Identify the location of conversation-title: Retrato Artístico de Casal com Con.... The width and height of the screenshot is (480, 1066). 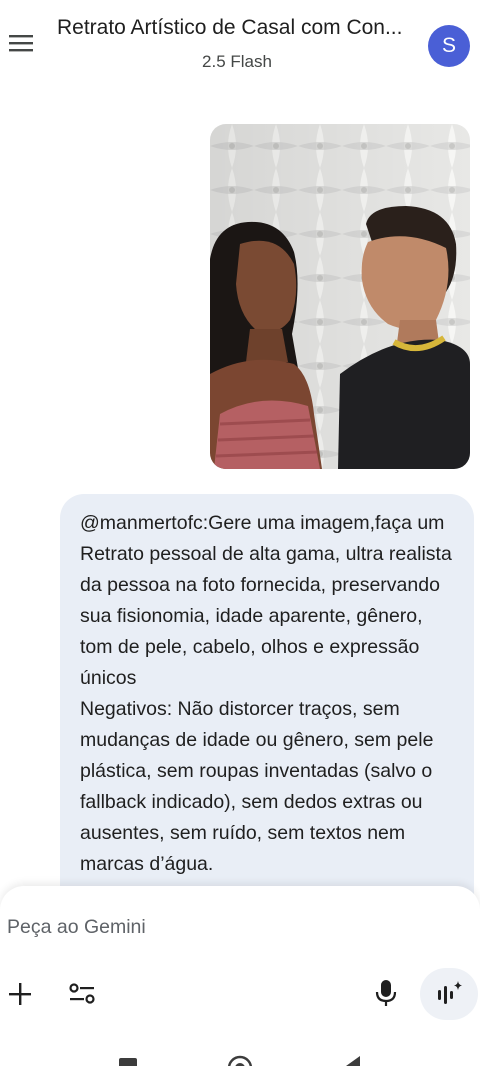
(238, 28).